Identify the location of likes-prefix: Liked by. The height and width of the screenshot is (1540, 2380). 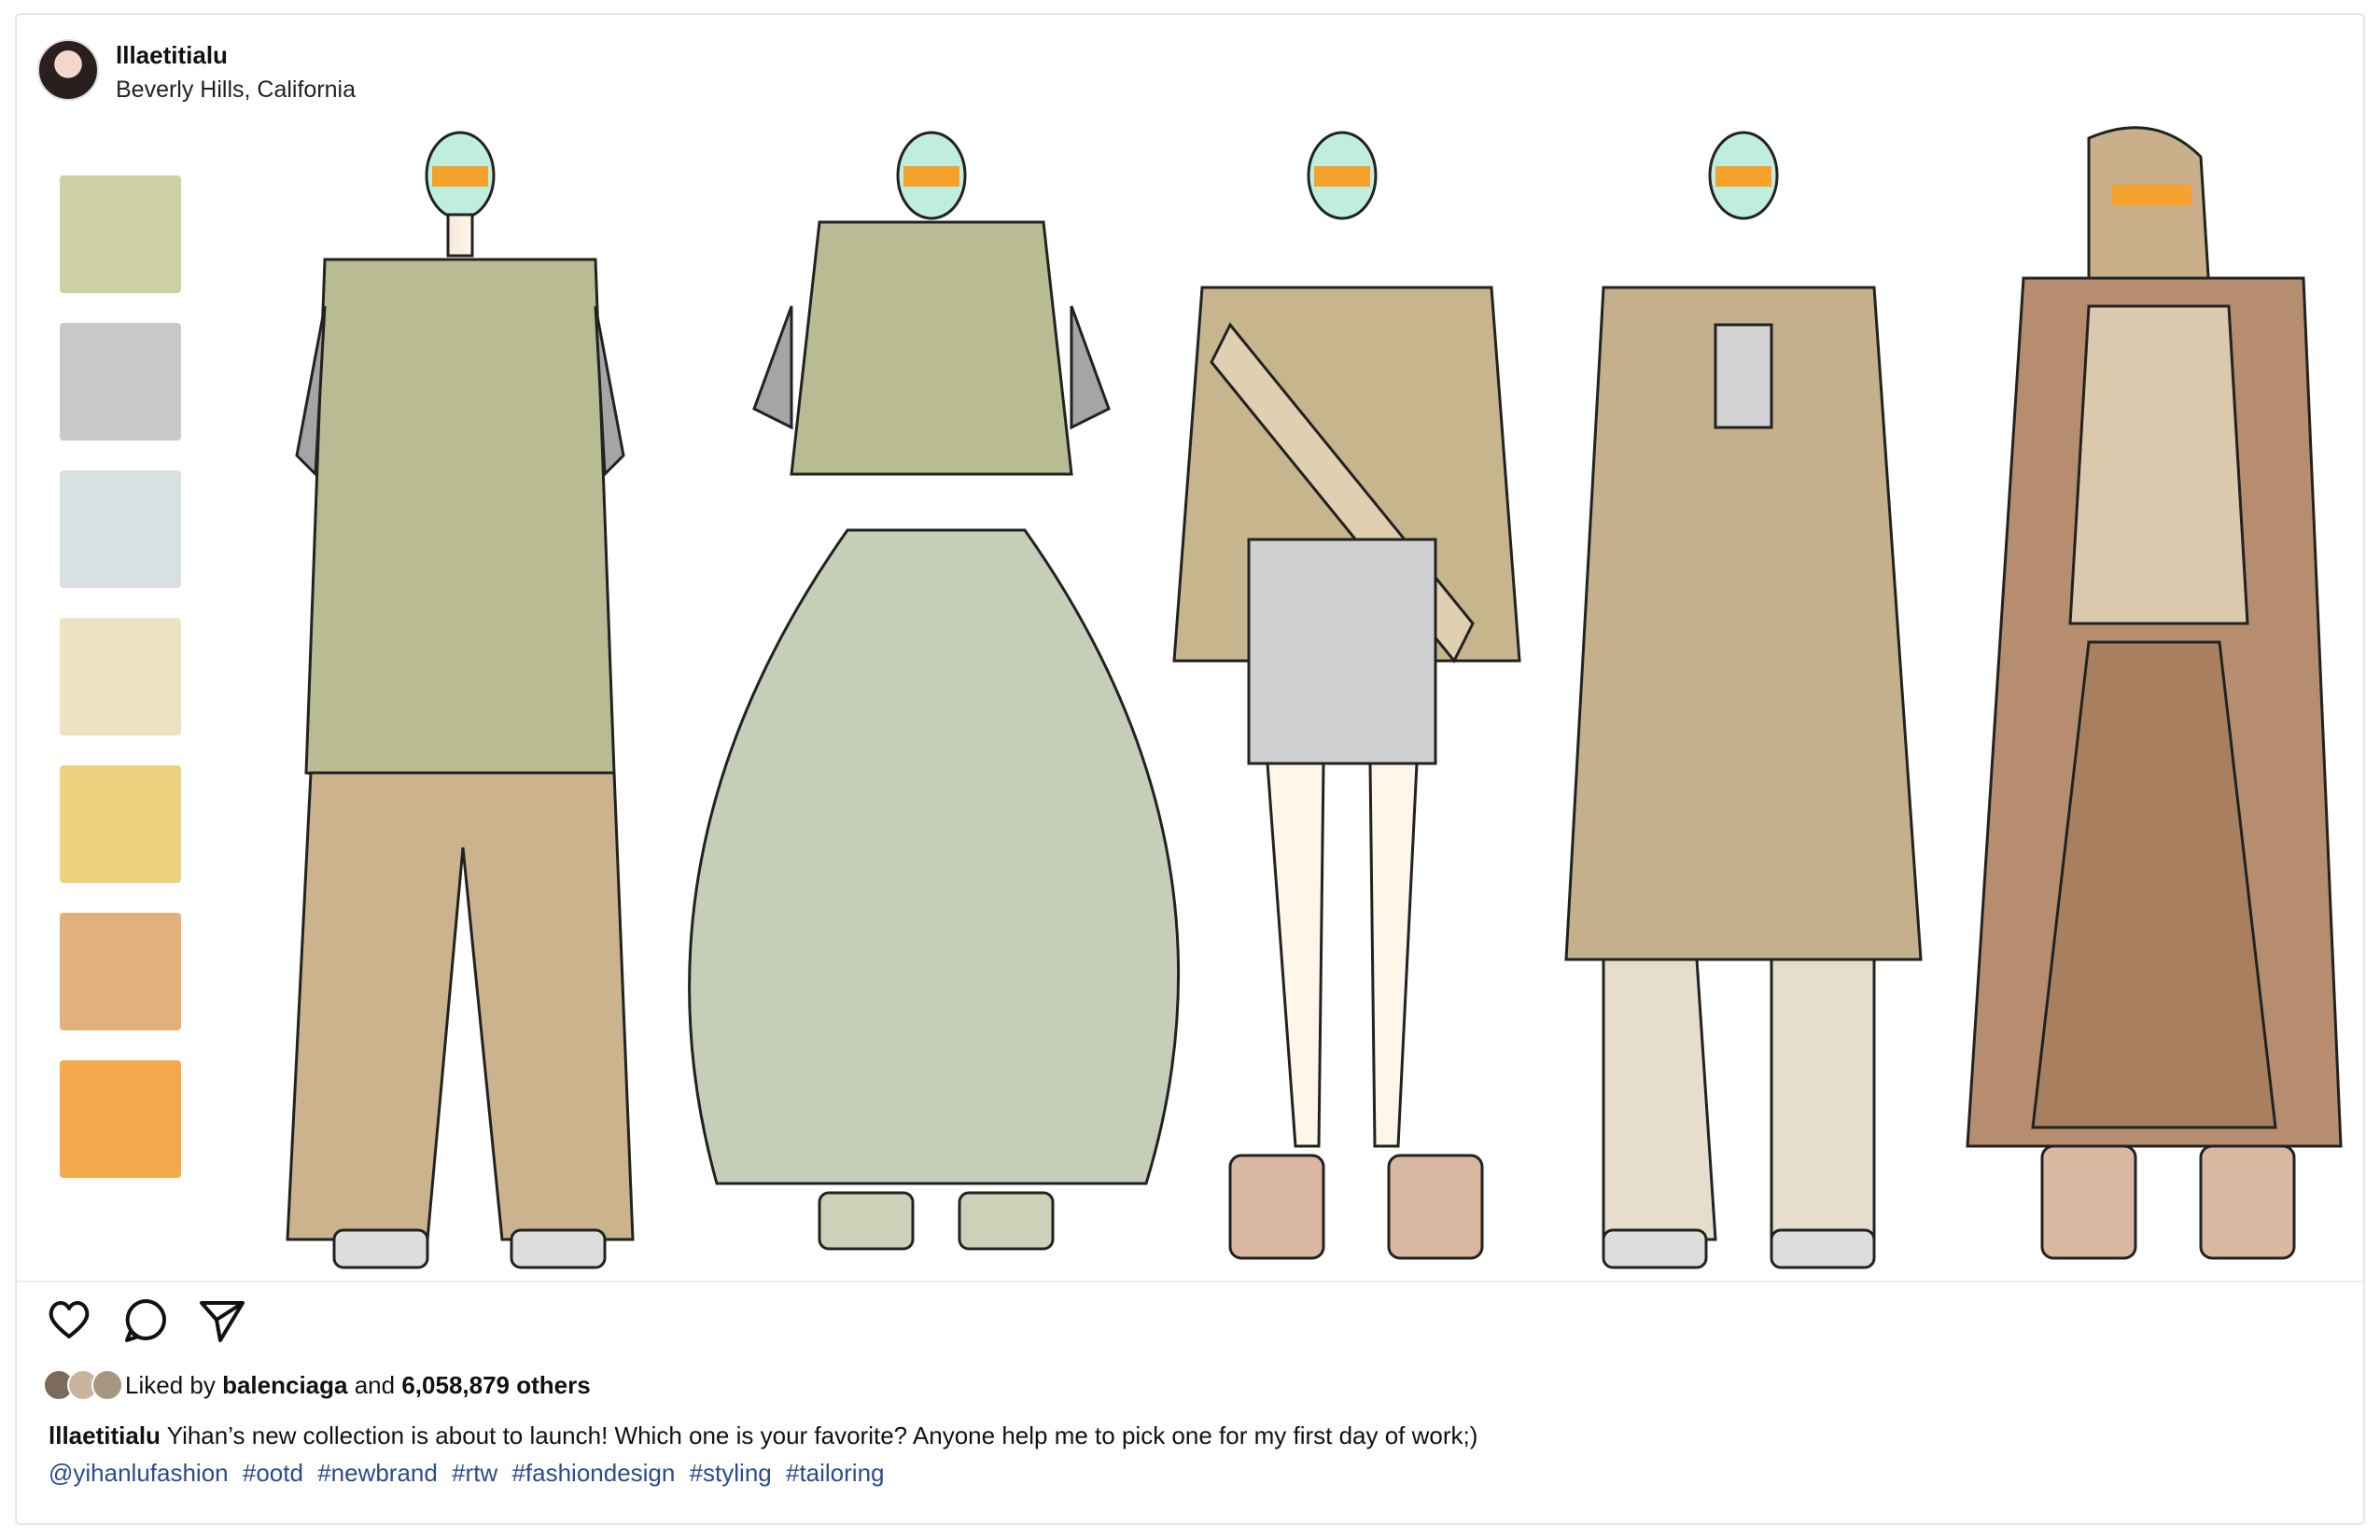
(170, 1384).